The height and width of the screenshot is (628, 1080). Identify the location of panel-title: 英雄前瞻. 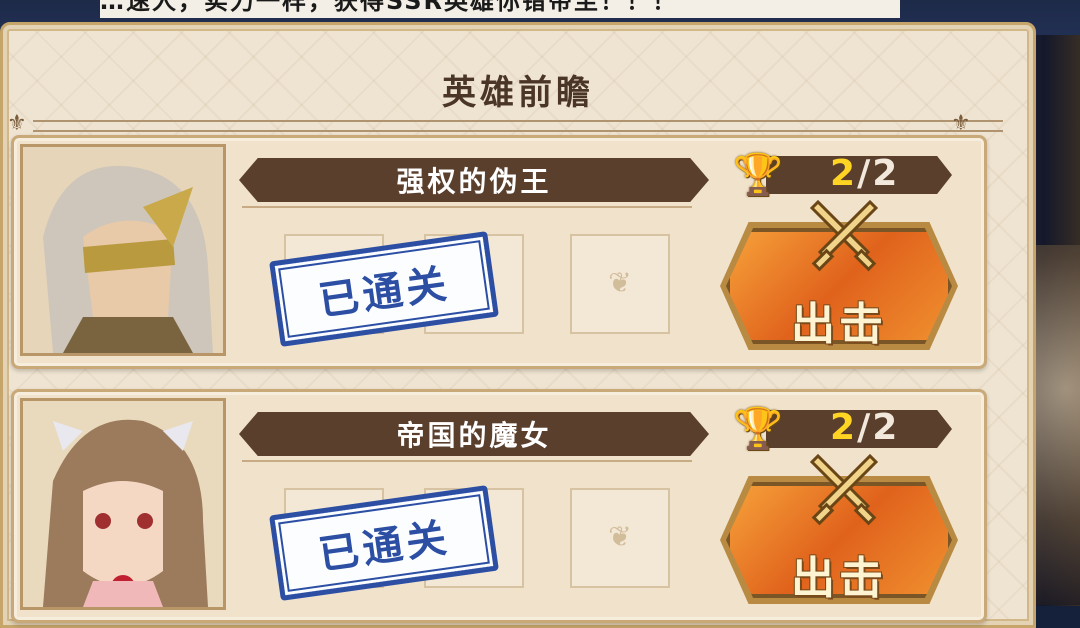
(518, 93).